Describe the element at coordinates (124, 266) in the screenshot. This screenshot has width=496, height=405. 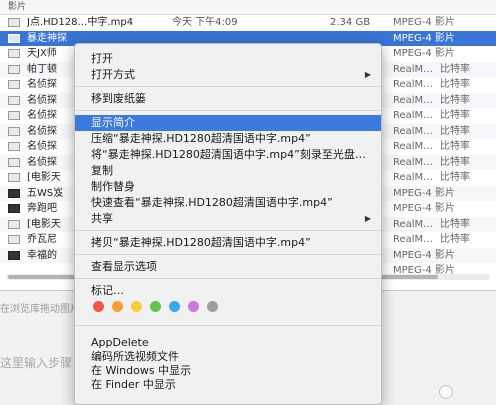
I see `menu-item-label: 查看显示选项` at that location.